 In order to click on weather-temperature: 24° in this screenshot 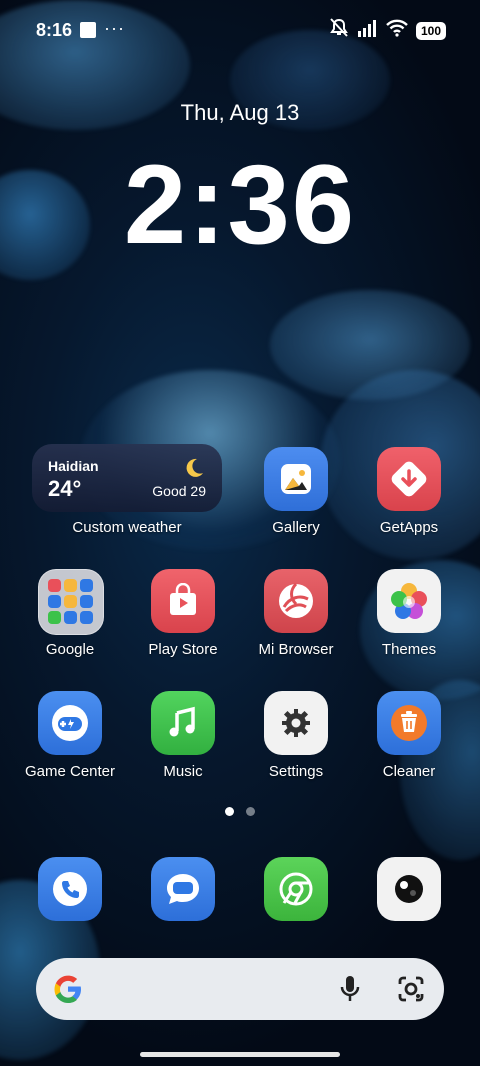, I will do `click(65, 488)`.